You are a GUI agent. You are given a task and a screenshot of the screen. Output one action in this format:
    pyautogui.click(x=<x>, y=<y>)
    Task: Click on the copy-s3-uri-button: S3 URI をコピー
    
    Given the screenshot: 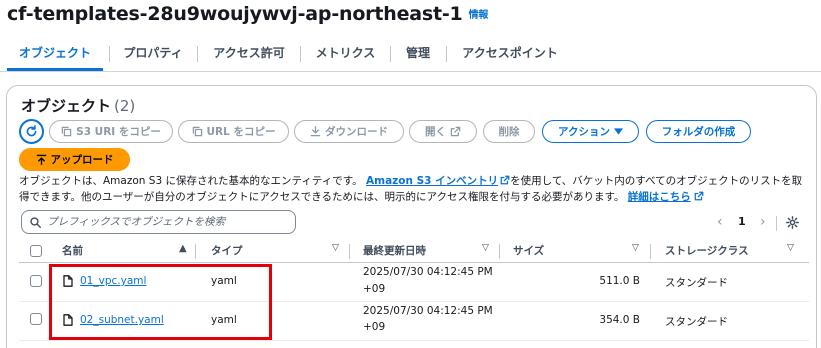 What is the action you would take?
    pyautogui.click(x=111, y=131)
    